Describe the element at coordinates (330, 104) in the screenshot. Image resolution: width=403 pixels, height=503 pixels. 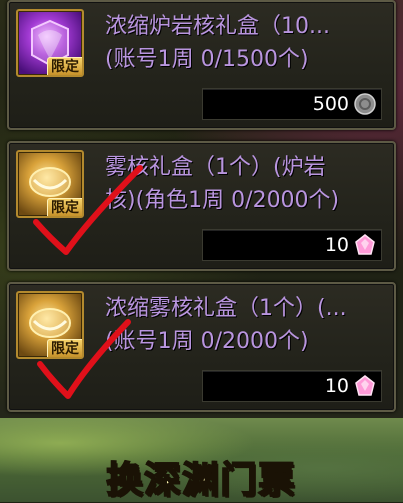
I see `price-value: 500` at that location.